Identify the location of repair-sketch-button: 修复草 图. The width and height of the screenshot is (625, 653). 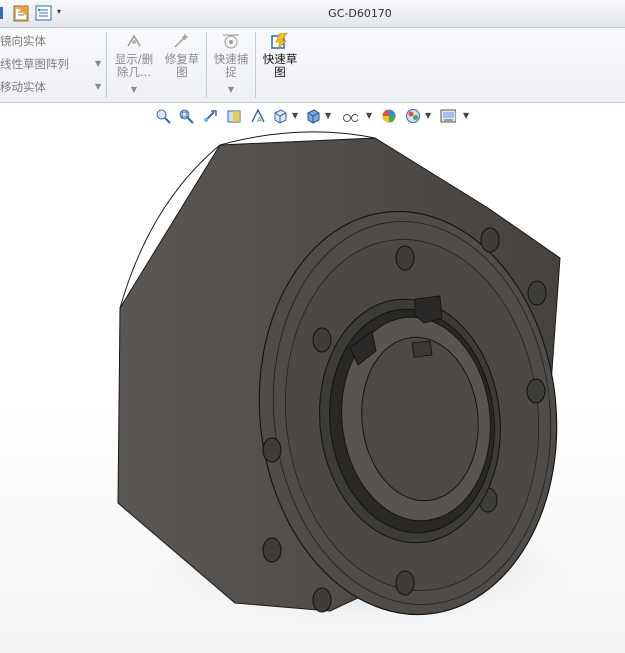
(182, 55).